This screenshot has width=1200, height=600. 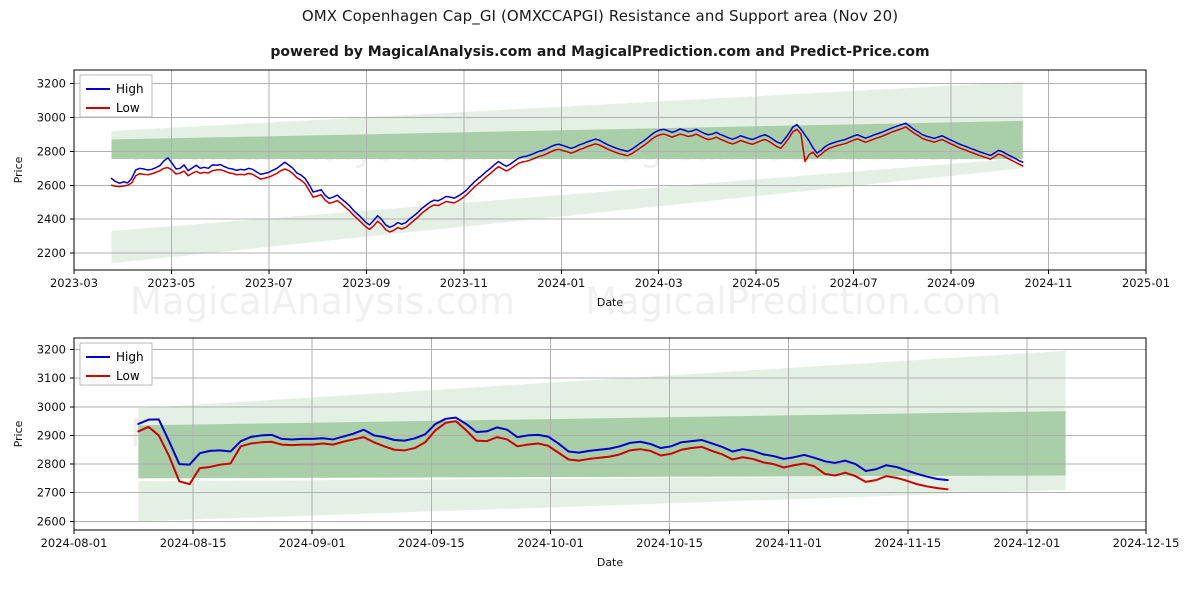 I want to click on x-tick-label: 2024-10-15, so click(x=669, y=543).